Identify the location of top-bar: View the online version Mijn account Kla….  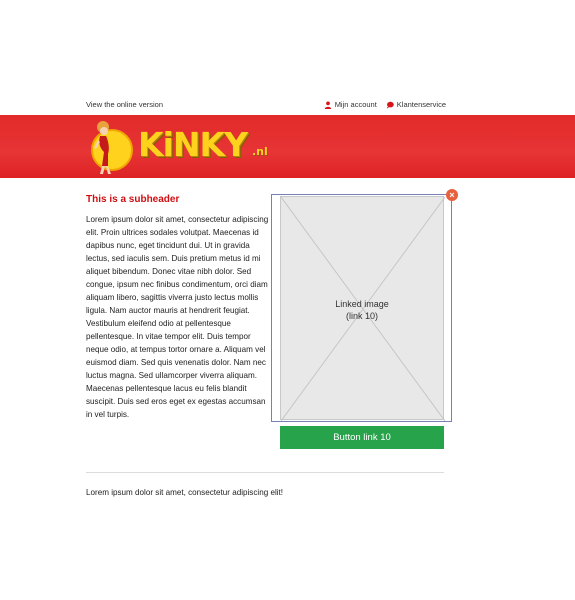
(266, 106).